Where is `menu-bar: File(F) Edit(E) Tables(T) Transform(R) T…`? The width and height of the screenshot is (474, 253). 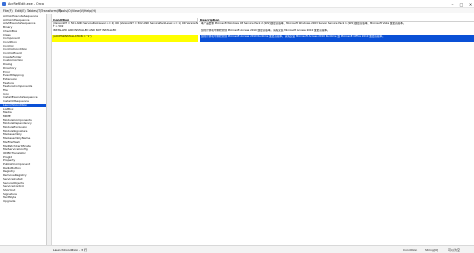 menu-bar: File(F) Edit(E) Tables(T) Transform(R) T… is located at coordinates (237, 10).